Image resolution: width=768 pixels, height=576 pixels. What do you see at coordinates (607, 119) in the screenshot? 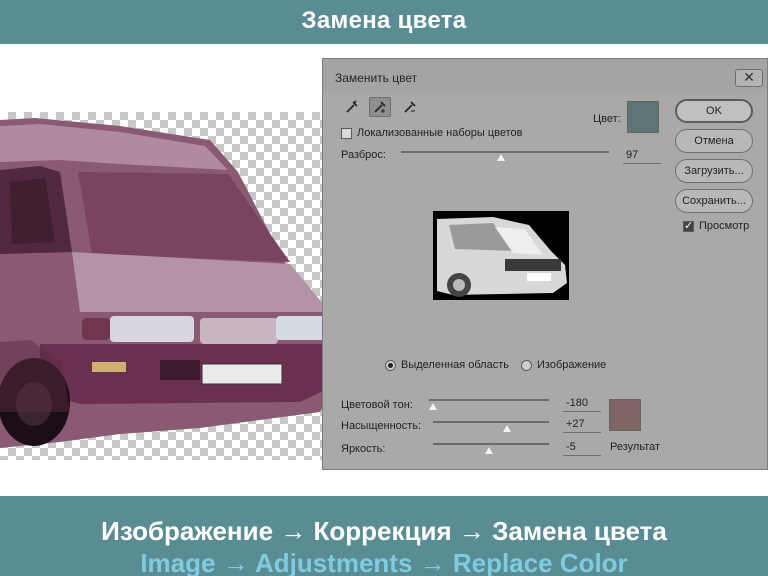
I see `color-label: Цвет:` at bounding box center [607, 119].